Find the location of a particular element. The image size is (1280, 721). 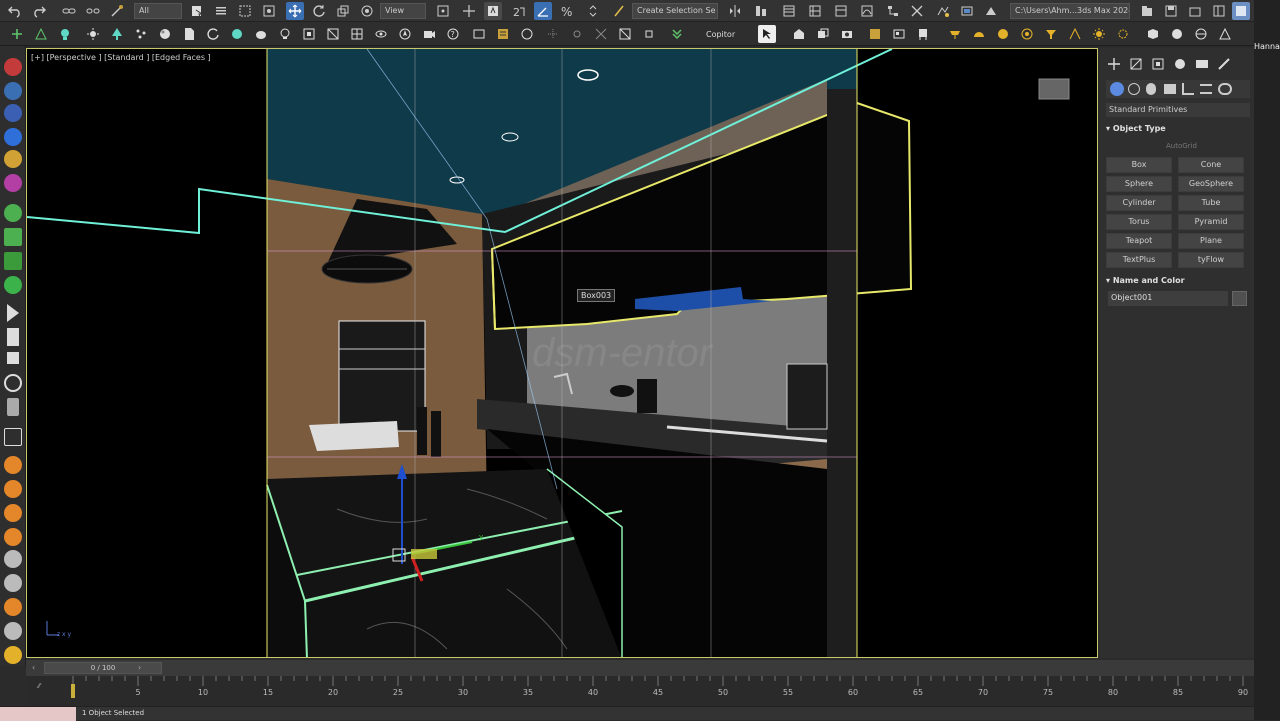

sphere-light-icon is located at coordinates (1003, 34).